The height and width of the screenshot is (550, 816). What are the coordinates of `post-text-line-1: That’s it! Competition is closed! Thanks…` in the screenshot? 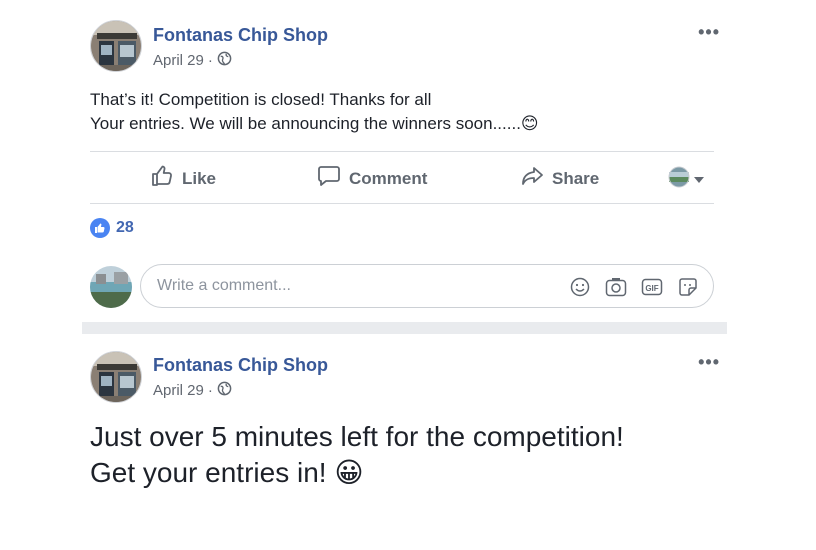 It's located at (261, 99).